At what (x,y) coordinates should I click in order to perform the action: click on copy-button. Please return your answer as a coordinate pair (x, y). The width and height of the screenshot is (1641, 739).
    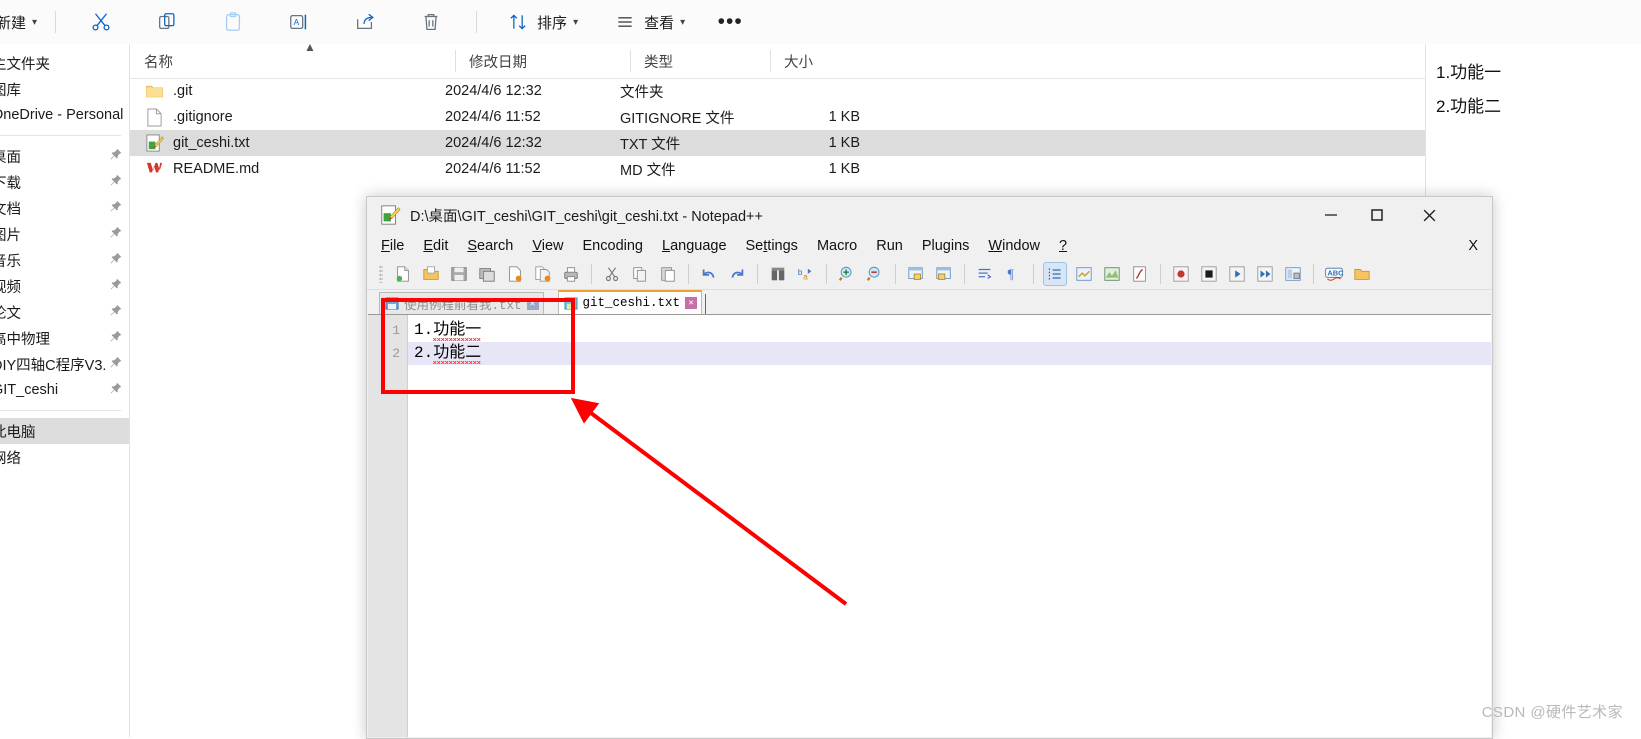
    Looking at the image, I should click on (167, 22).